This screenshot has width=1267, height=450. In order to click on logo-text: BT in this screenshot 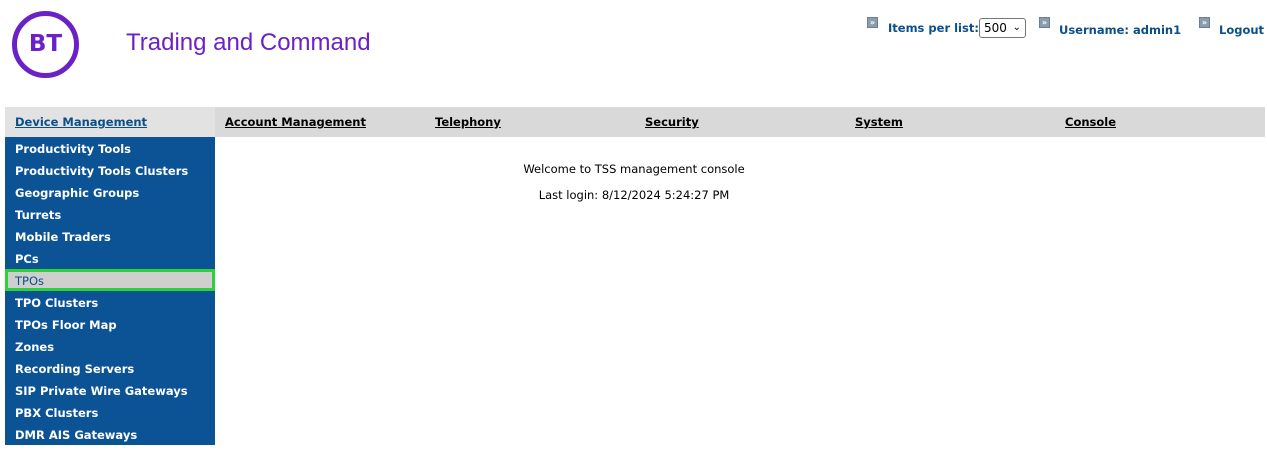, I will do `click(45, 43)`.